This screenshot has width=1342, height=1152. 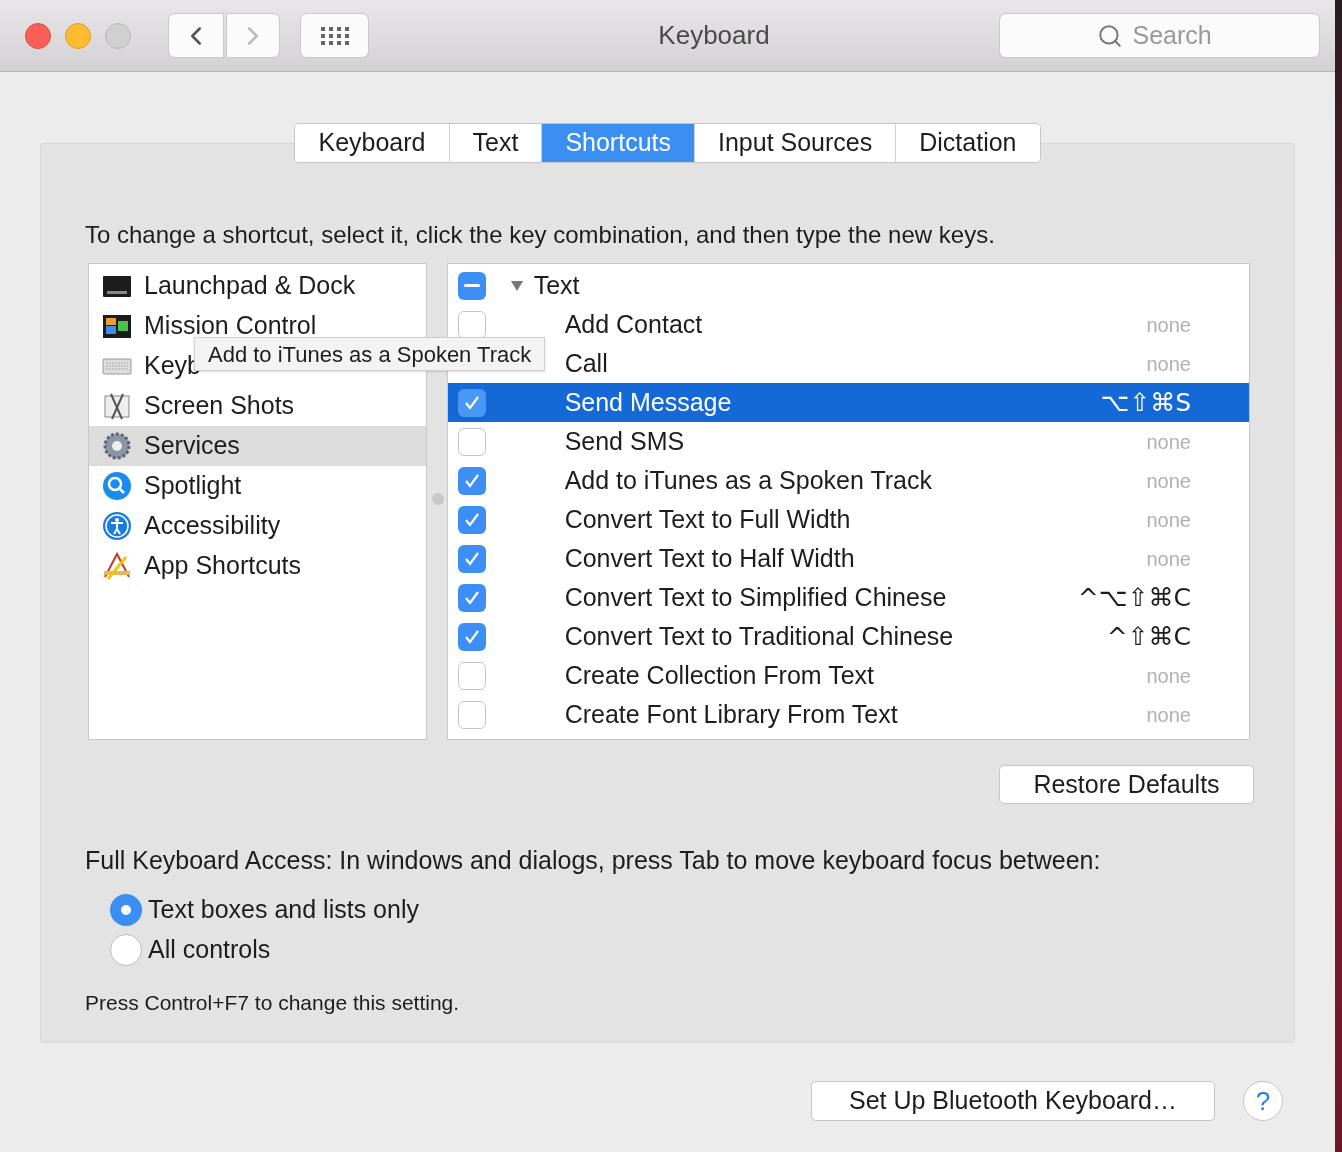 What do you see at coordinates (586, 363) in the screenshot?
I see `service-name: Call` at bounding box center [586, 363].